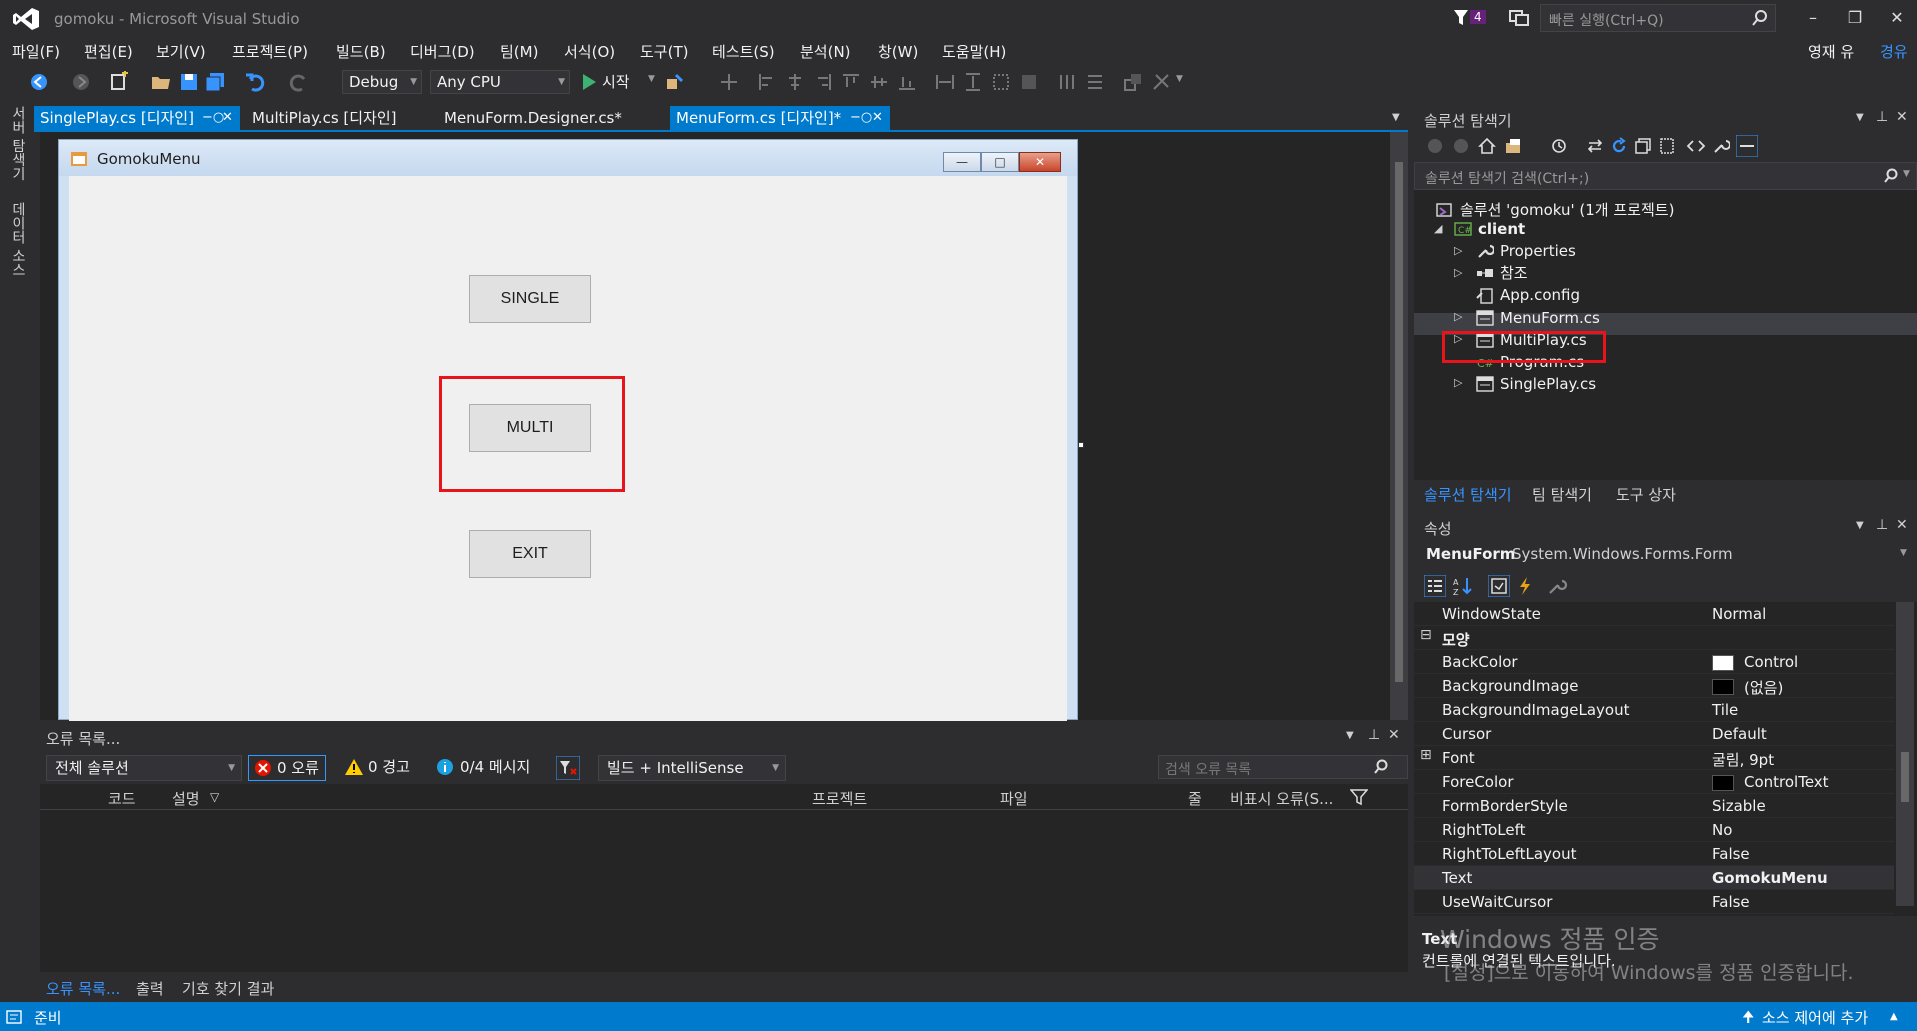  I want to click on property-value: 굴림, 9pt, so click(1743, 759).